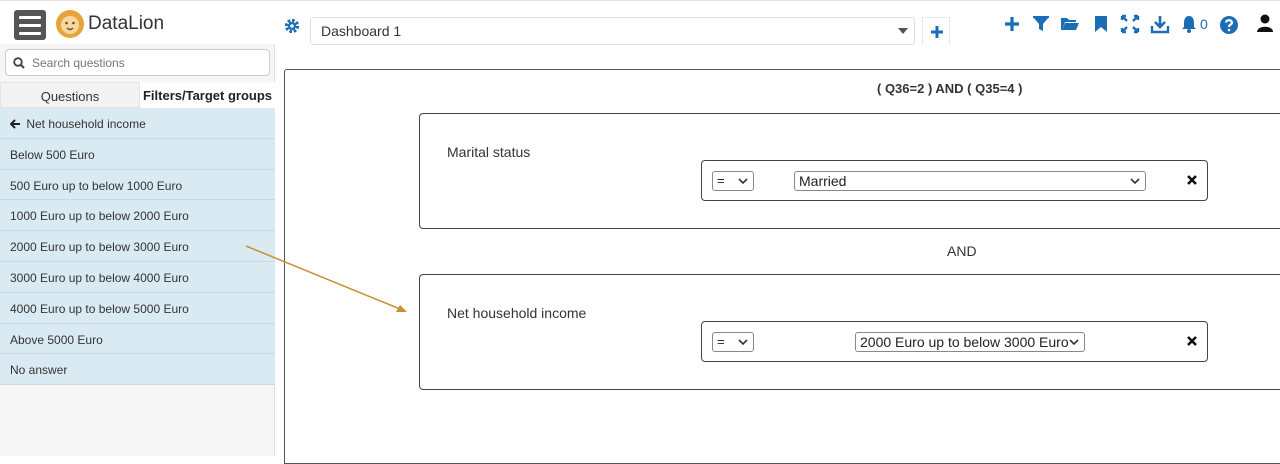  Describe the element at coordinates (292, 26) in the screenshot. I see `gear-icon` at that location.